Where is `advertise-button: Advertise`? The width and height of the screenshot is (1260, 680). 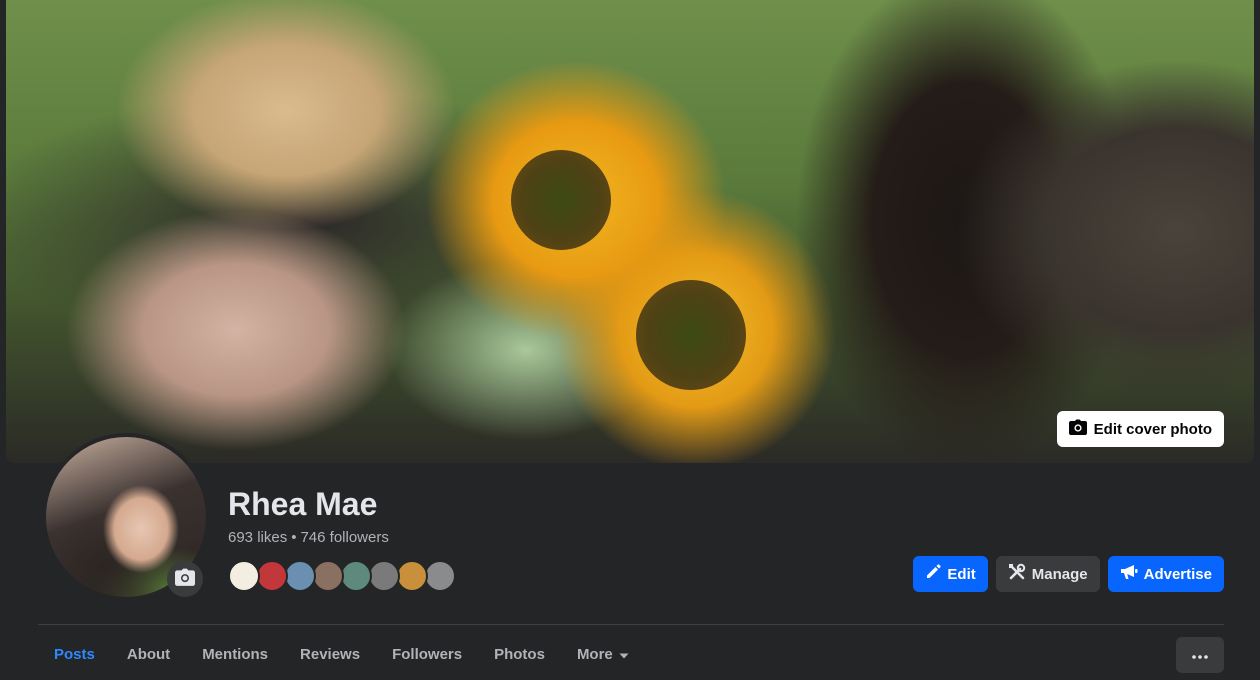
advertise-button: Advertise is located at coordinates (1165, 574).